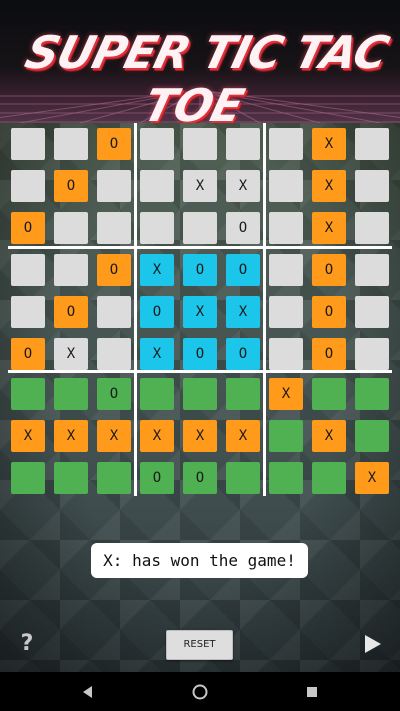  Describe the element at coordinates (28, 270) in the screenshot. I see `board-cell-r4-c1` at that location.